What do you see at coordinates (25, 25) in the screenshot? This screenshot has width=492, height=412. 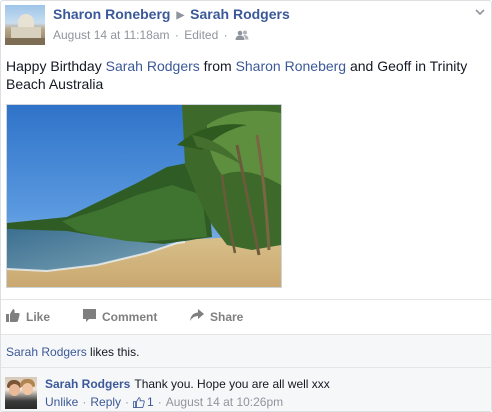 I see `author-avatar` at bounding box center [25, 25].